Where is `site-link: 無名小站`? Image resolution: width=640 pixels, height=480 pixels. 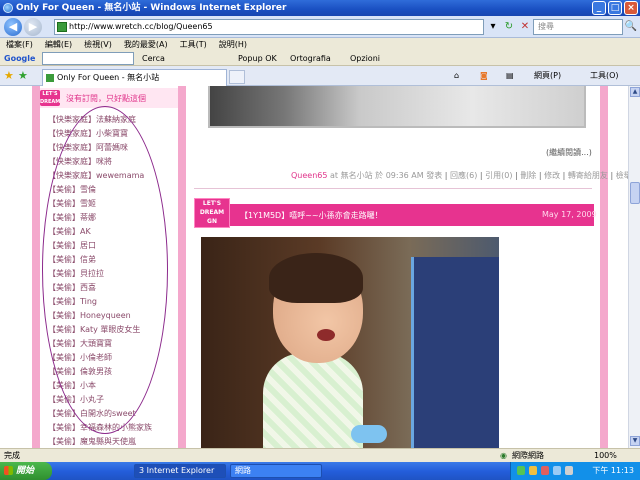 site-link: 無名小站 is located at coordinates (357, 175).